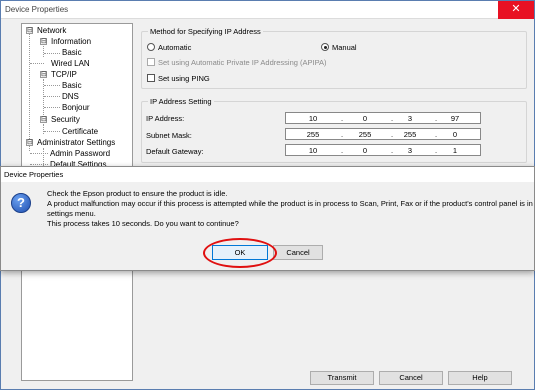 The width and height of the screenshot is (535, 390). What do you see at coordinates (342, 378) in the screenshot?
I see `transmit-button: Transmit` at bounding box center [342, 378].